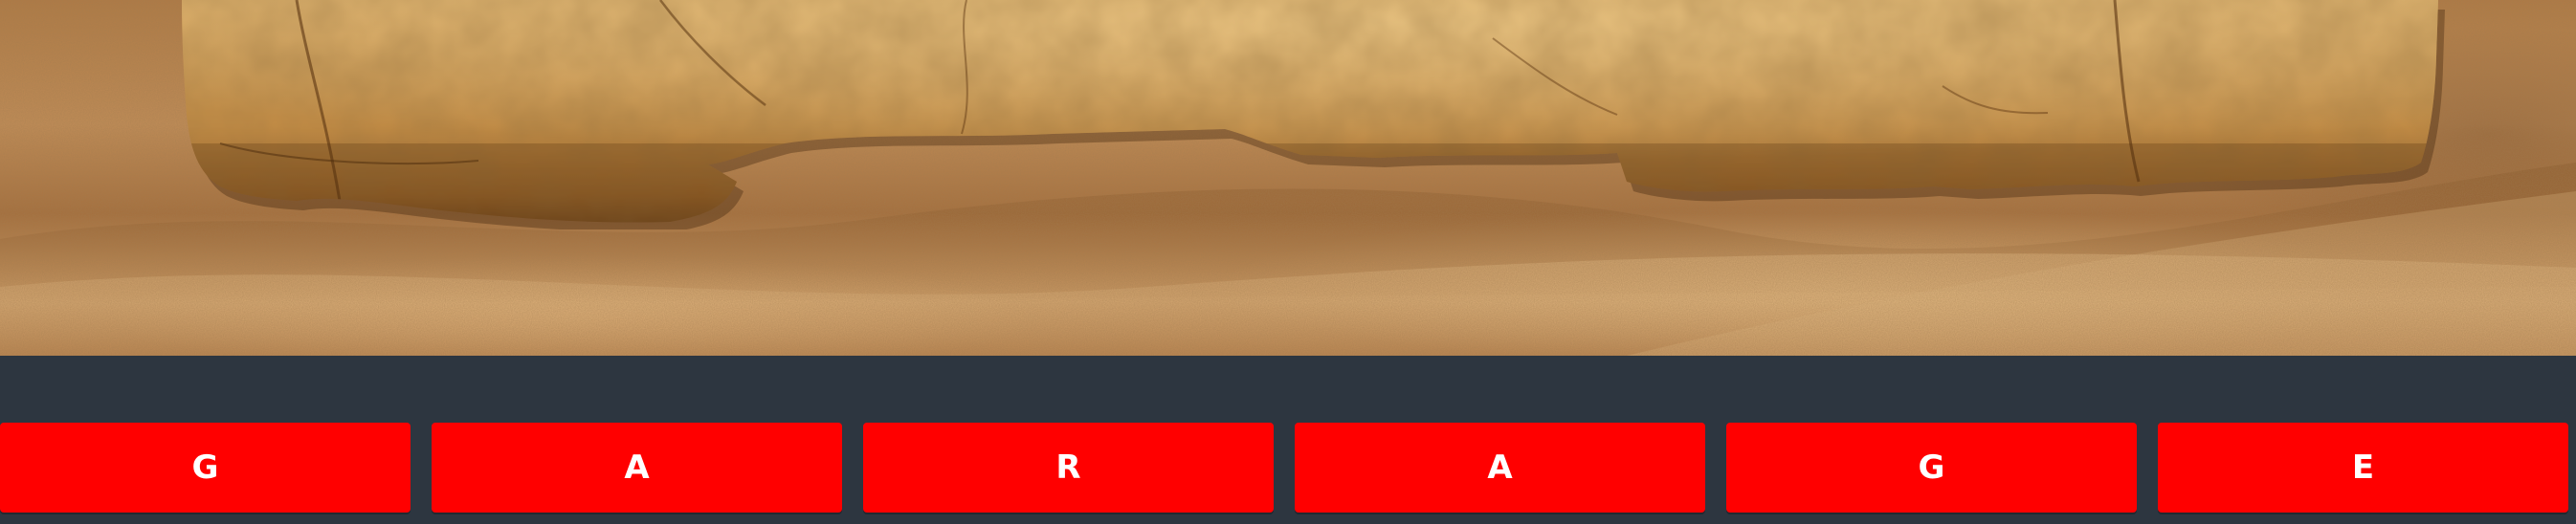 The height and width of the screenshot is (524, 2576). What do you see at coordinates (205, 468) in the screenshot?
I see `letter-tile-1: G` at bounding box center [205, 468].